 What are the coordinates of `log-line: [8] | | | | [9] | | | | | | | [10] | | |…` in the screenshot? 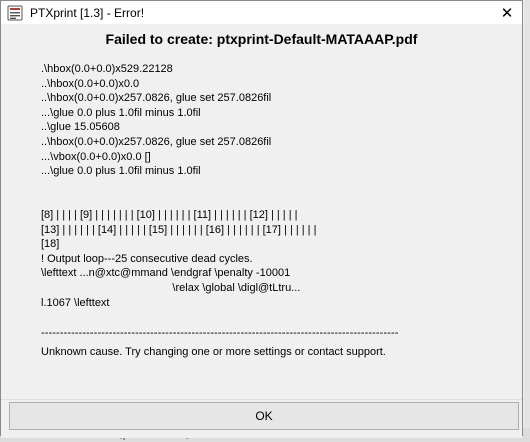 It's located at (169, 214).